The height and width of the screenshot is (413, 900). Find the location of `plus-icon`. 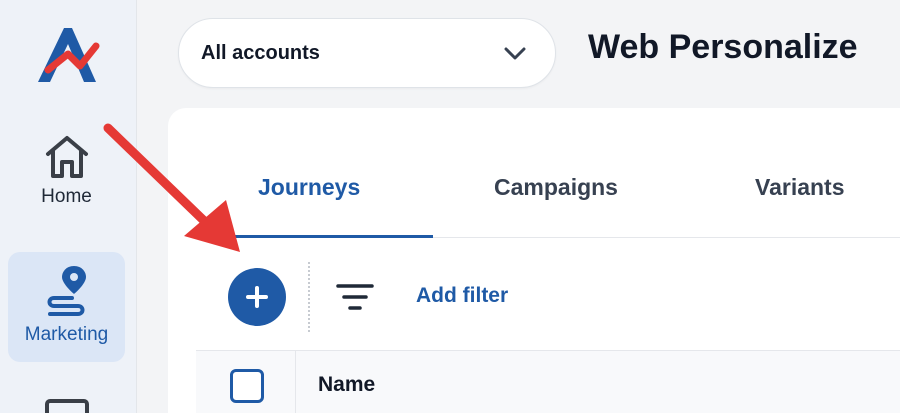

plus-icon is located at coordinates (257, 297).